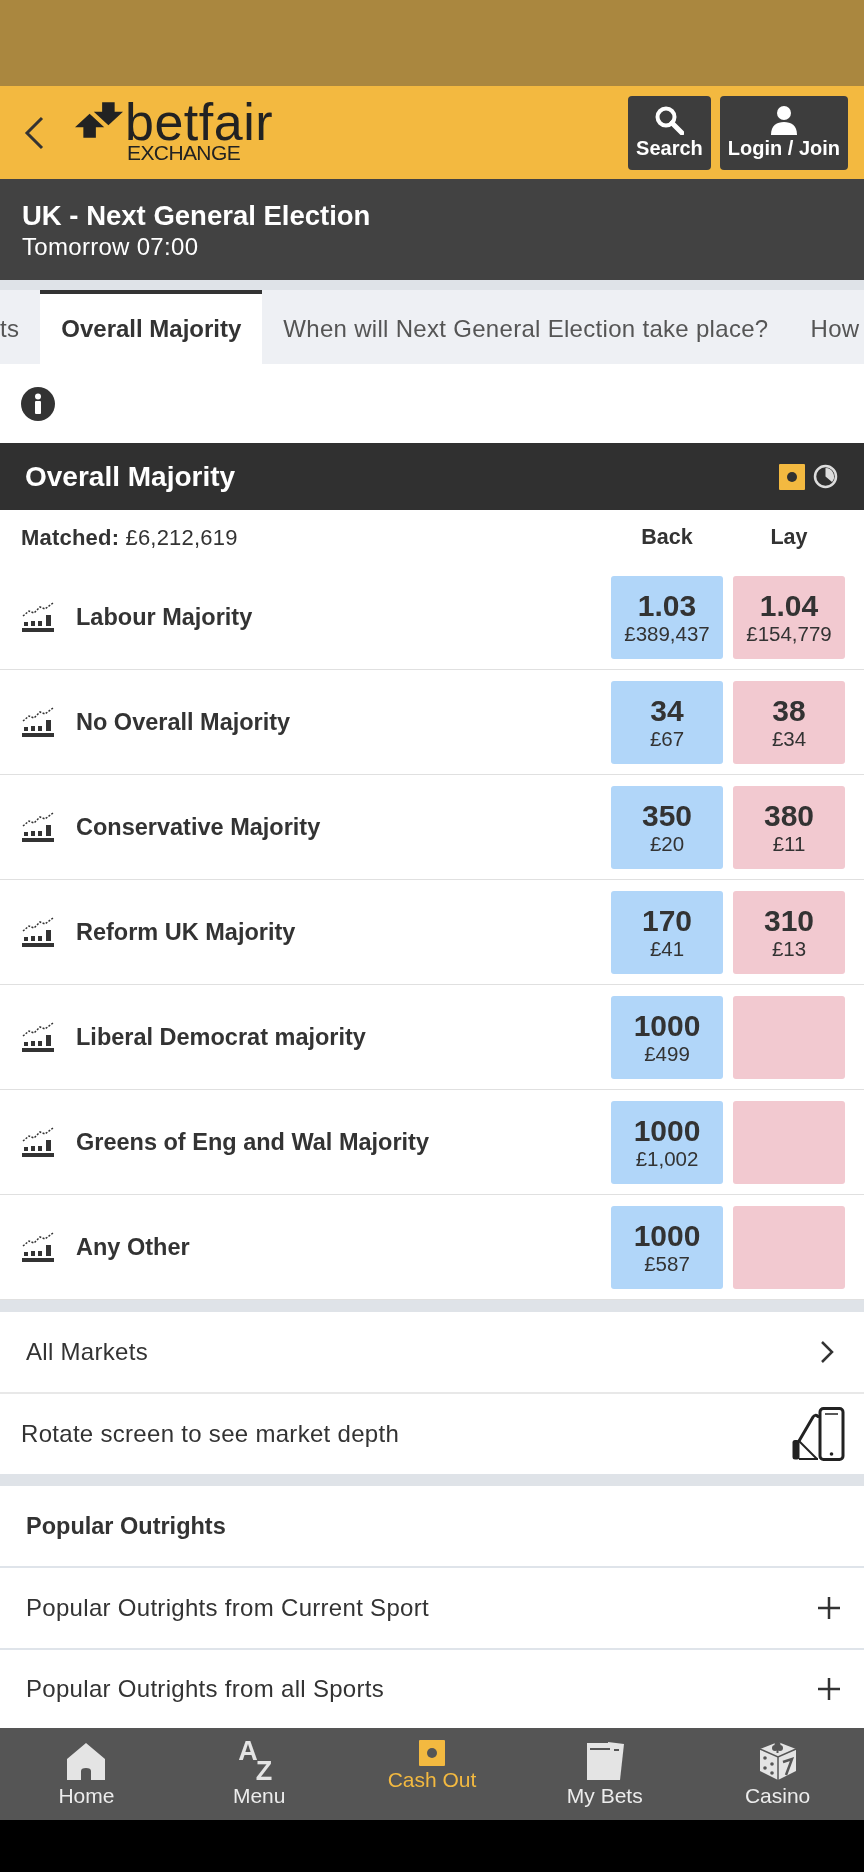 The width and height of the screenshot is (864, 1872). I want to click on lay-odds-button: 310 £13, so click(789, 932).